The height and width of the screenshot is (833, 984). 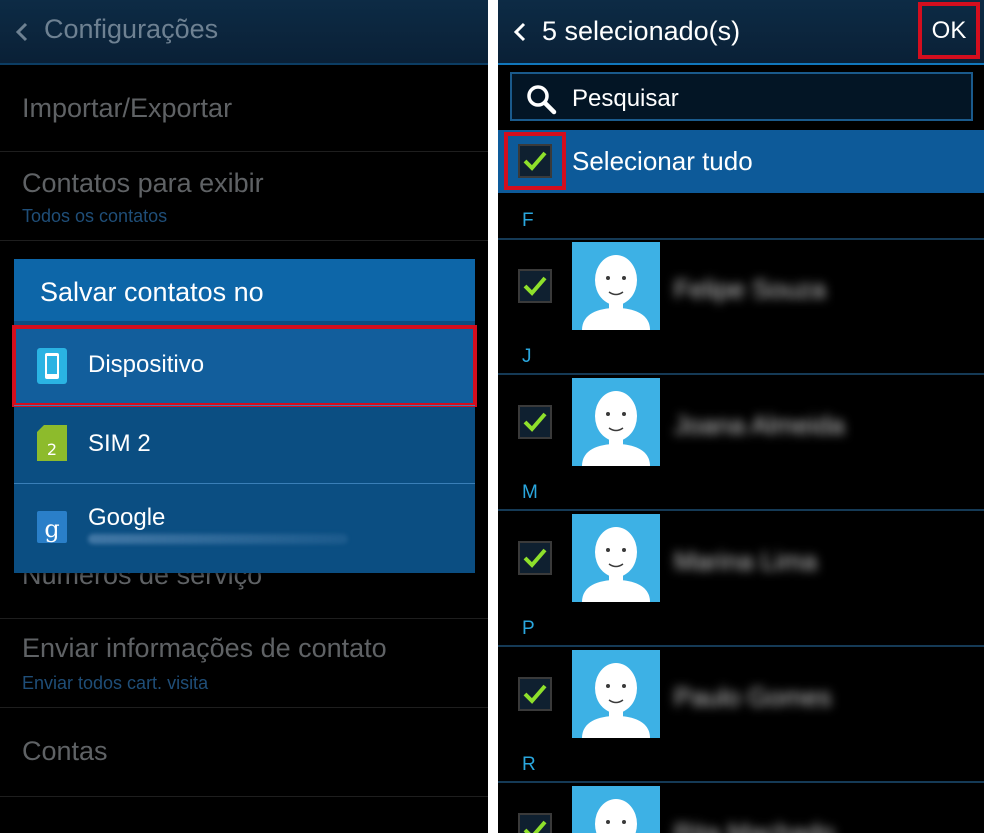 What do you see at coordinates (244, 528) in the screenshot?
I see `dialog-option-google: g Google` at bounding box center [244, 528].